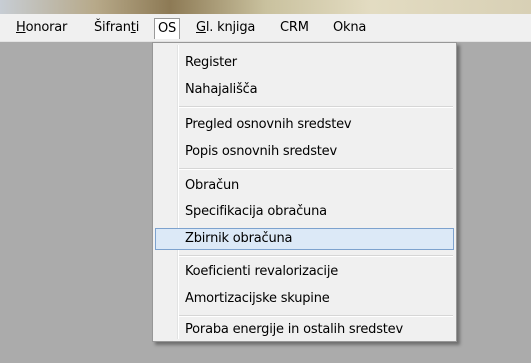  I want to click on menu-okna-label: Okna, so click(350, 27).